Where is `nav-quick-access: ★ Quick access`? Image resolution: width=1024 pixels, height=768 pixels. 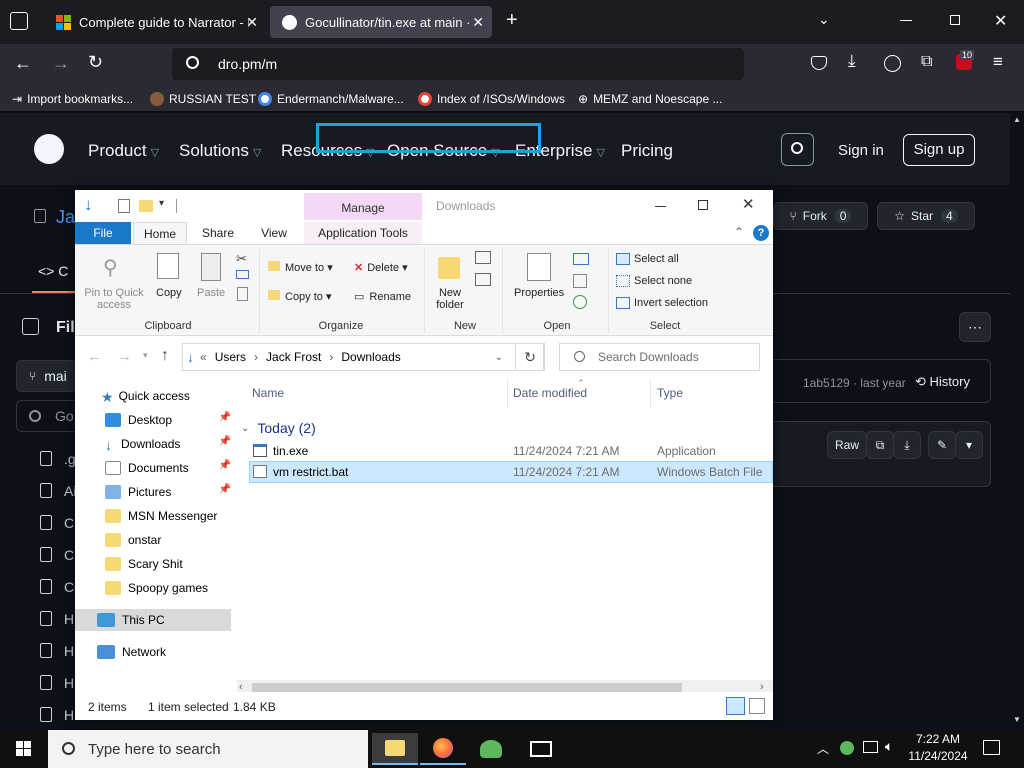 nav-quick-access: ★ Quick access is located at coordinates (156, 396).